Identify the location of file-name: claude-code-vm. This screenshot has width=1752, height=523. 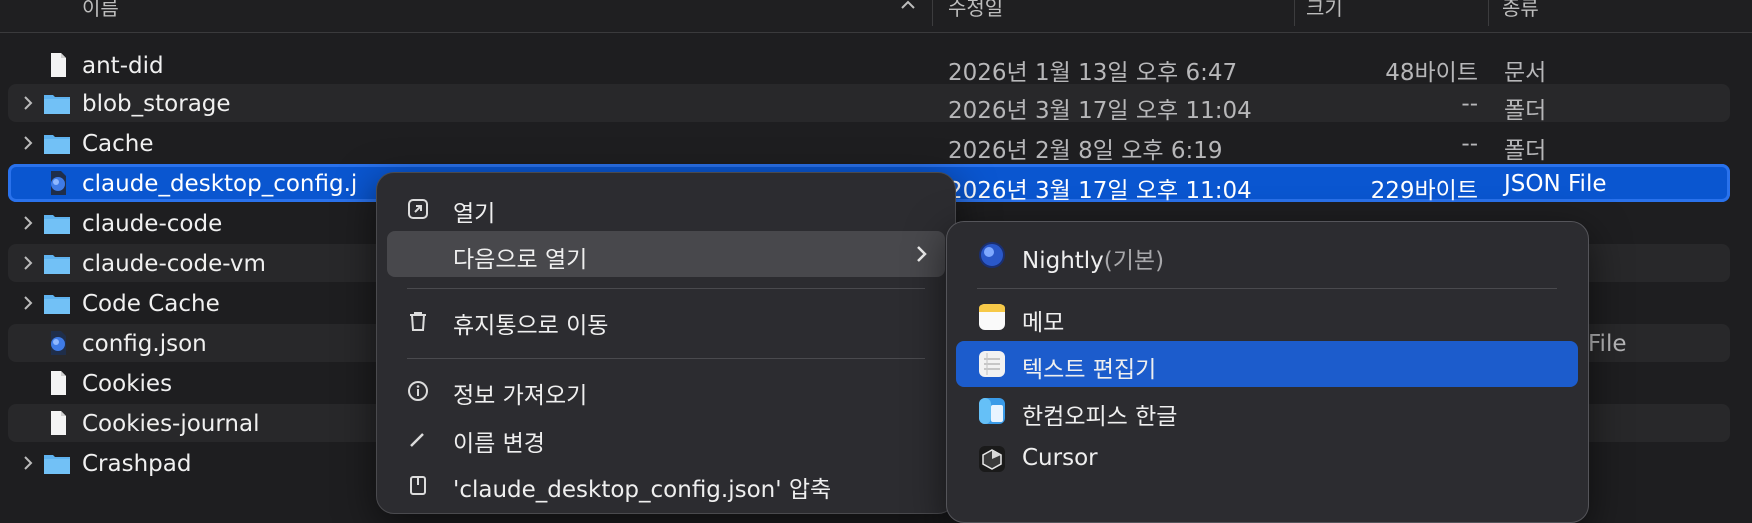
(174, 264).